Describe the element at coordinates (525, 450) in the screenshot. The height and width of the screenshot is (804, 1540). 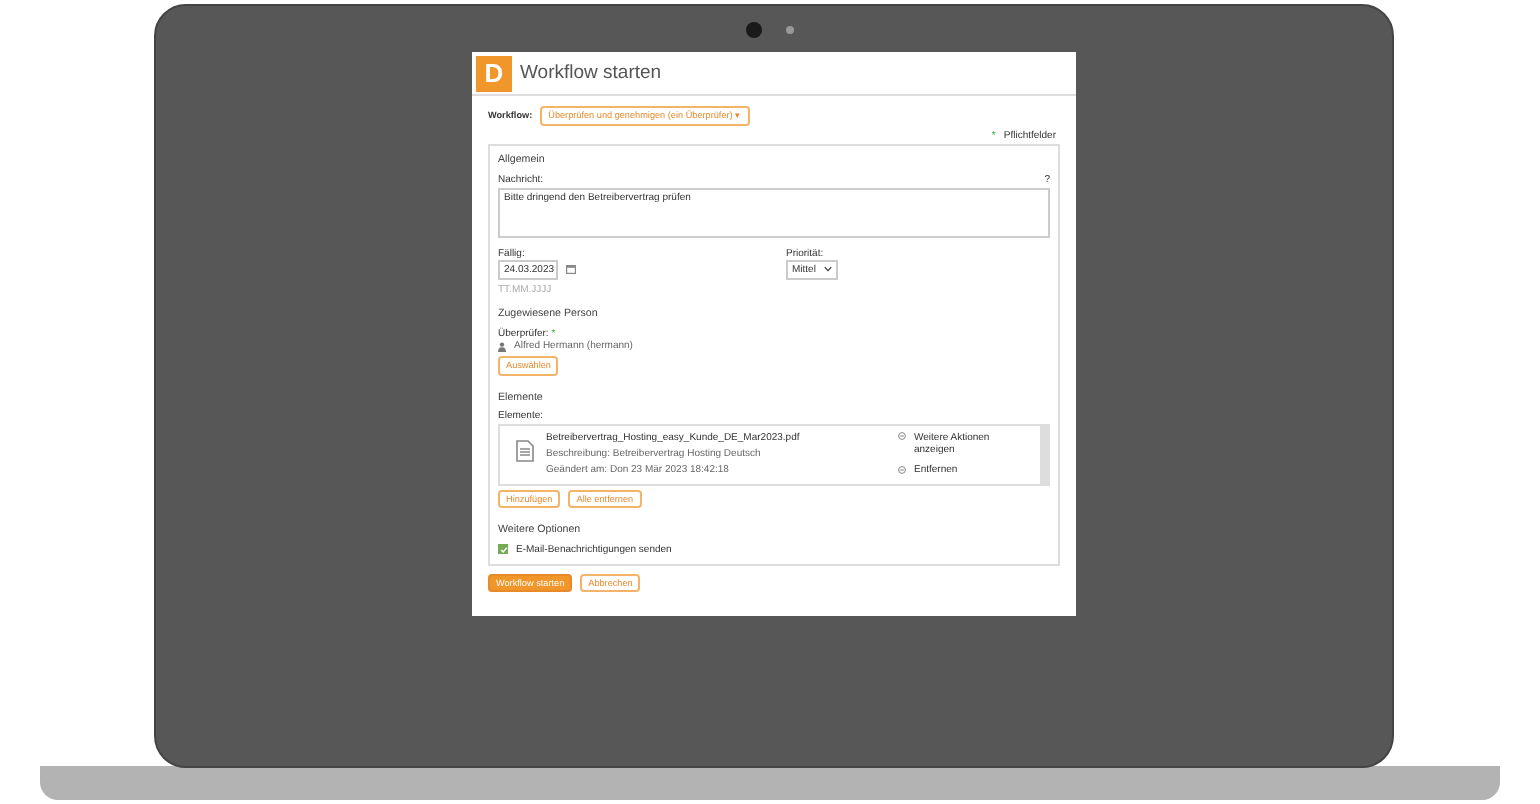
I see `document-icon` at that location.